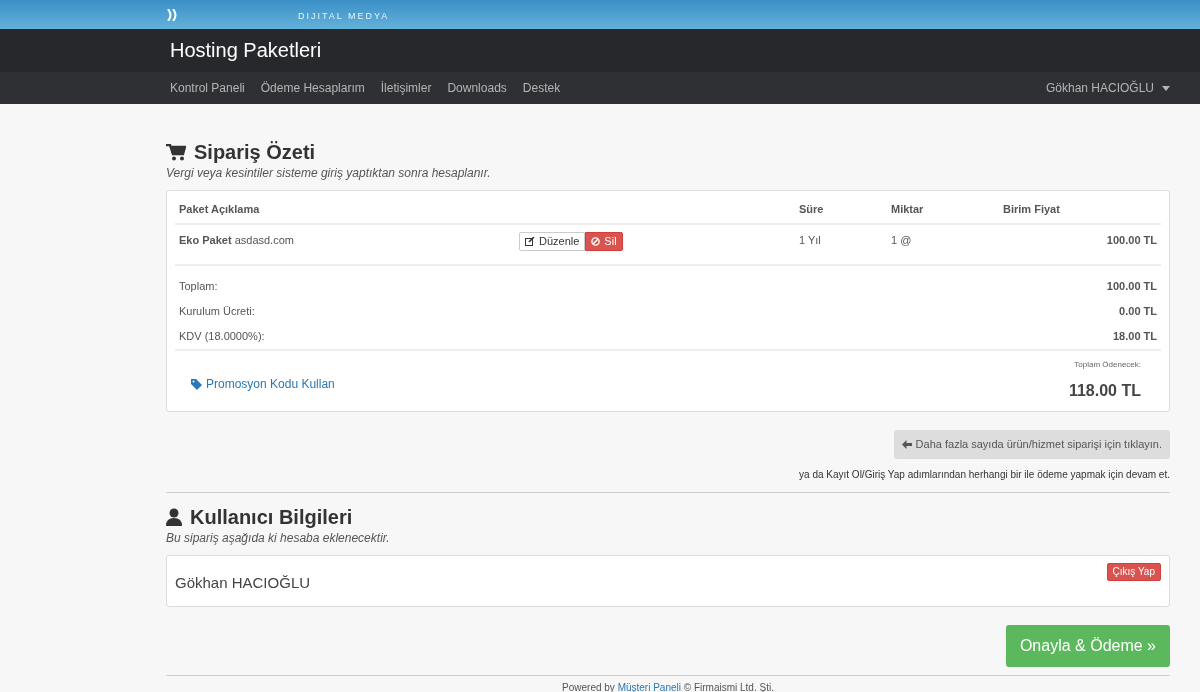 Image resolution: width=1200 pixels, height=692 pixels. I want to click on total-value: 100.00 TL, so click(1131, 287).